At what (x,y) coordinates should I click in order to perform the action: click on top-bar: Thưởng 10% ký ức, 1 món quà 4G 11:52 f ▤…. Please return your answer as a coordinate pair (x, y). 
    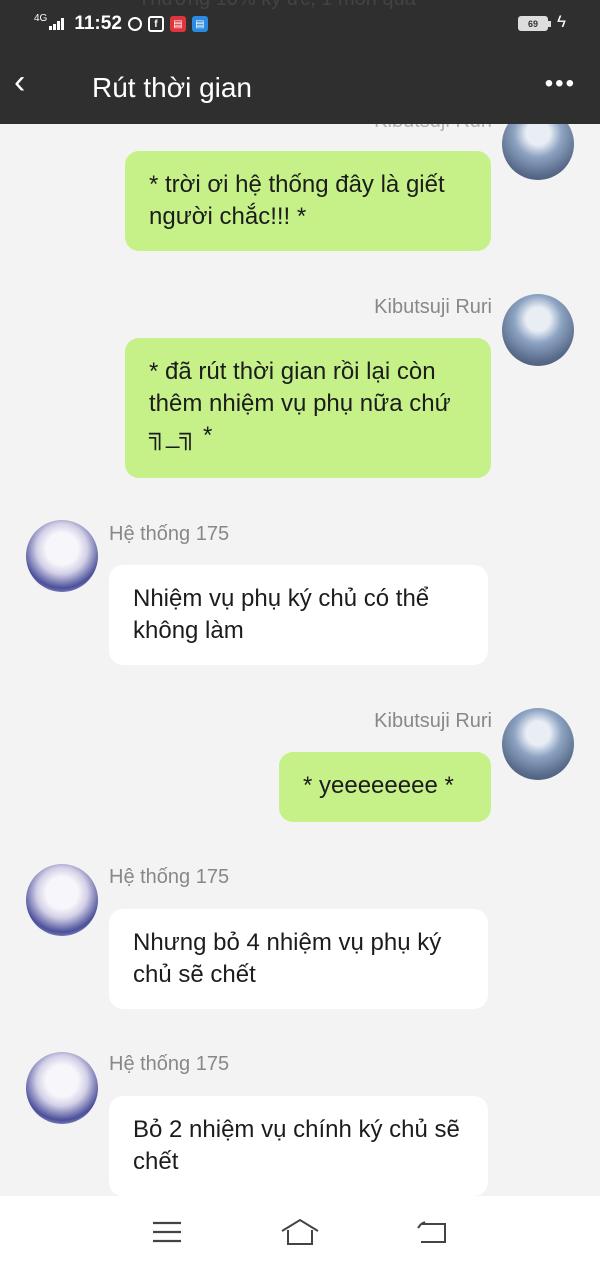
    Looking at the image, I should click on (300, 62).